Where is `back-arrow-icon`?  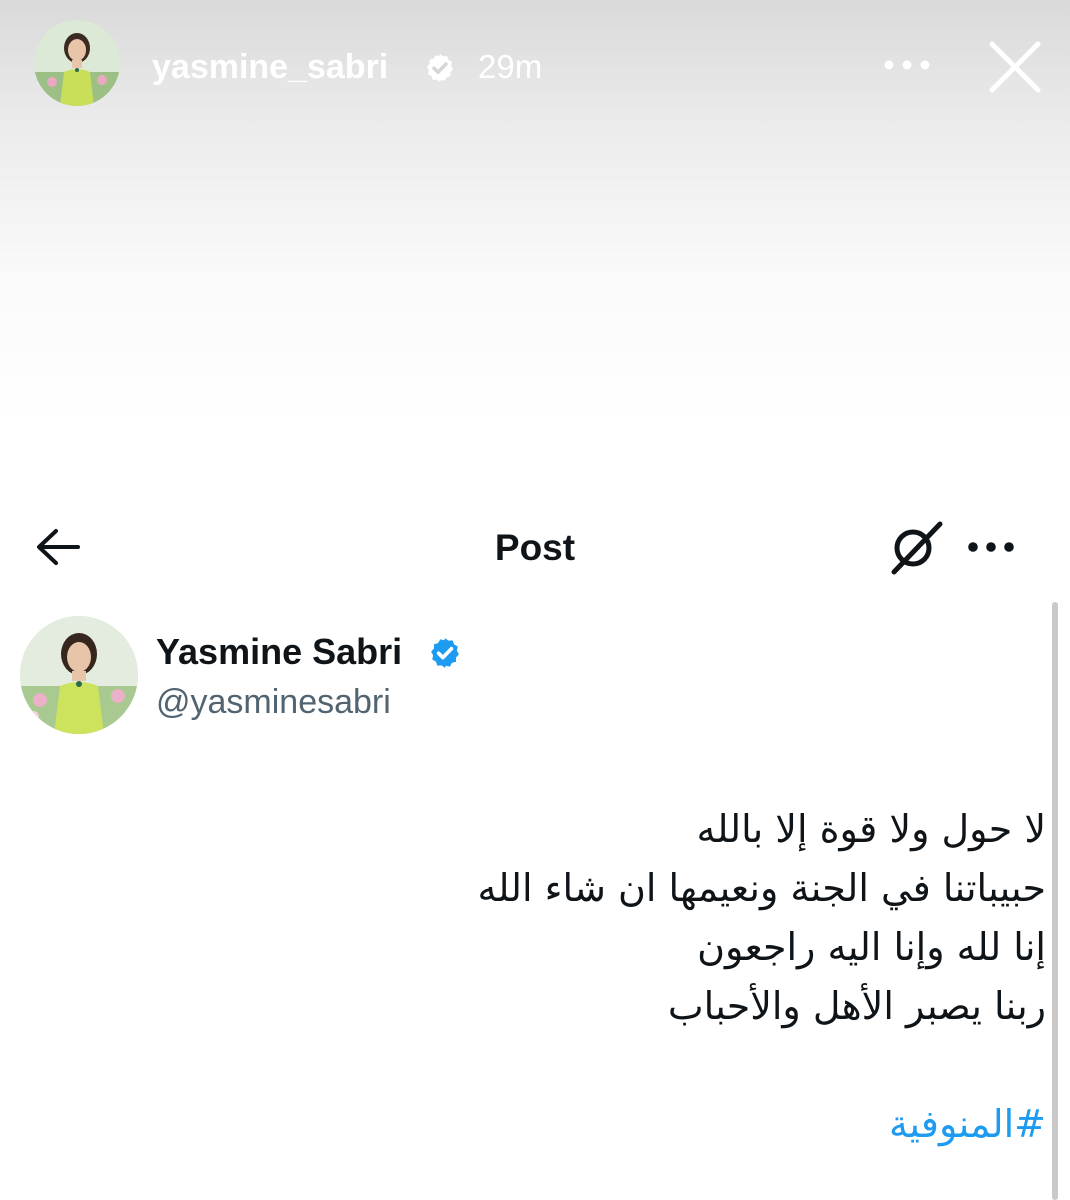 back-arrow-icon is located at coordinates (58, 547).